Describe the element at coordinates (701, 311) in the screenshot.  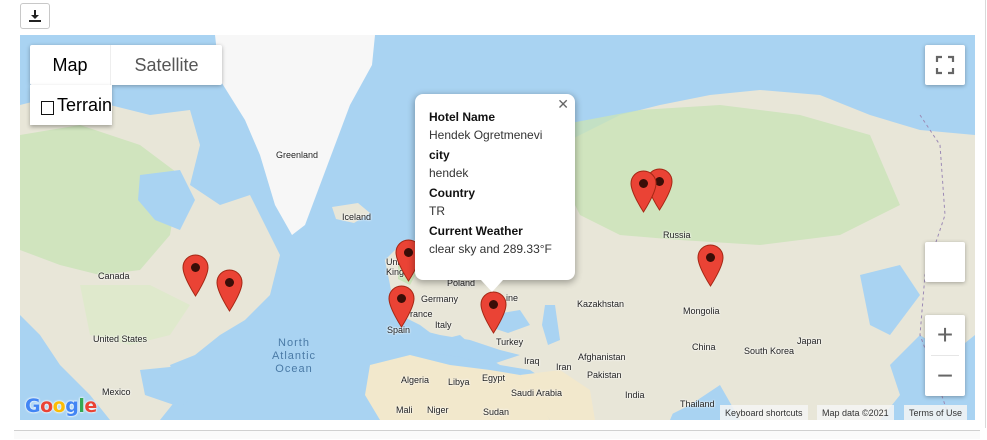
I see `map-label-mongolia: Mongolia` at that location.